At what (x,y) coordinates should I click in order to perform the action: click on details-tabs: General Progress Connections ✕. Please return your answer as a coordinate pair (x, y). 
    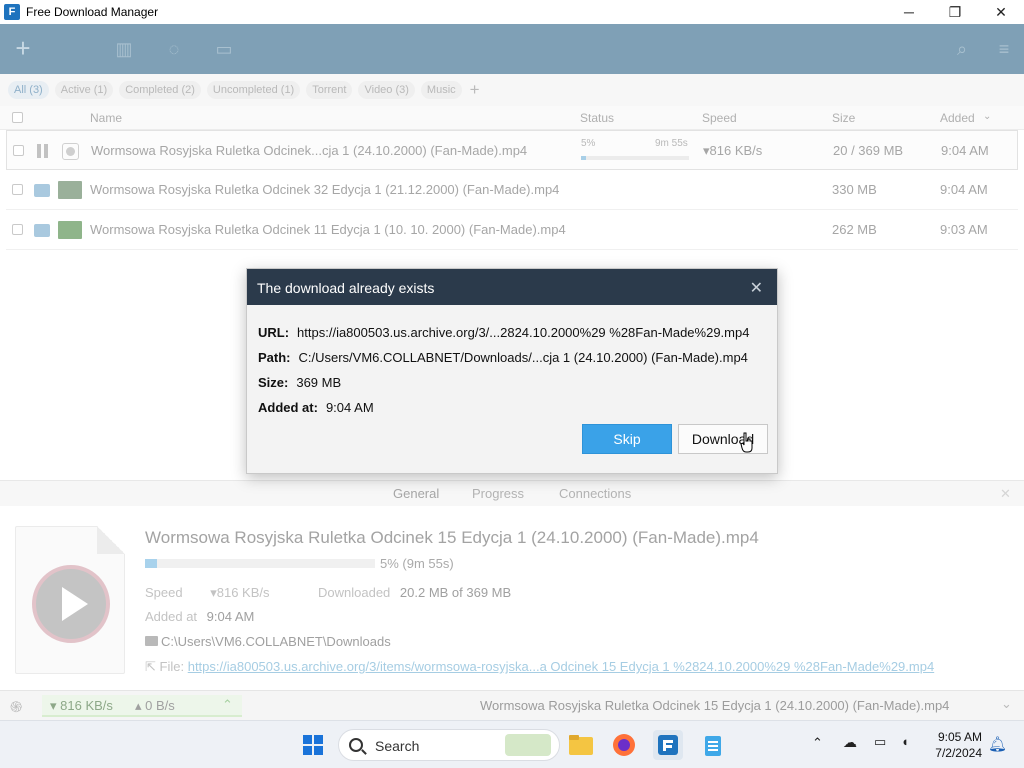
    Looking at the image, I should click on (512, 494).